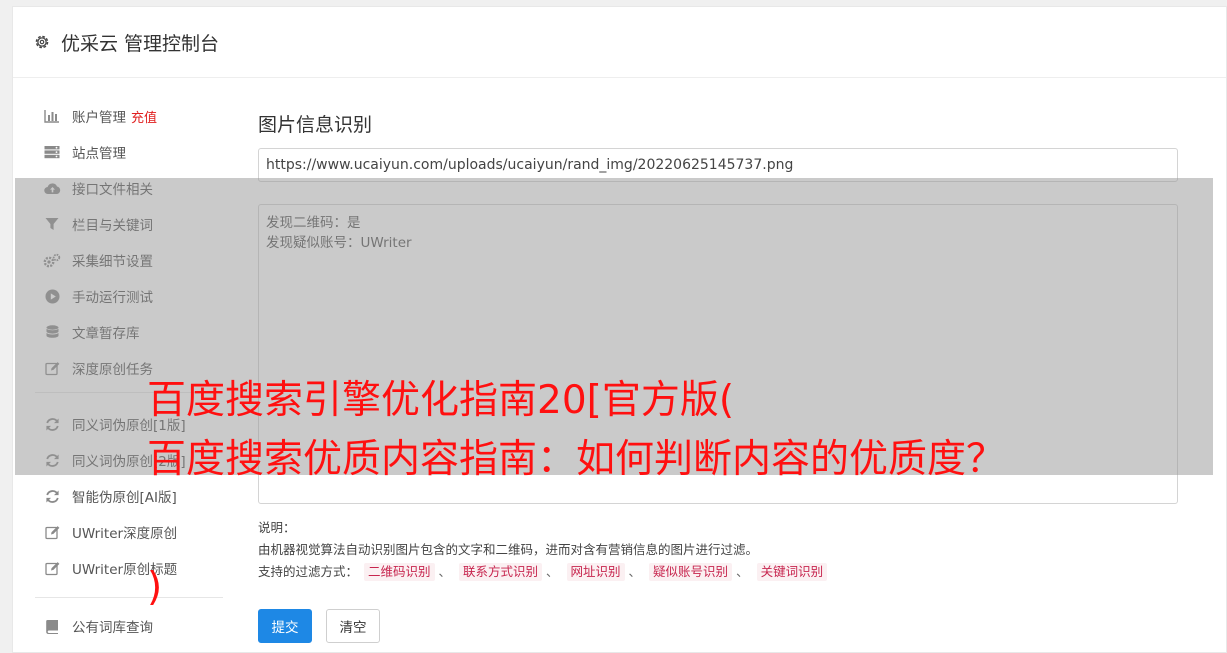 Image resolution: width=1227 pixels, height=653 pixels. I want to click on image-url-input, so click(718, 165).